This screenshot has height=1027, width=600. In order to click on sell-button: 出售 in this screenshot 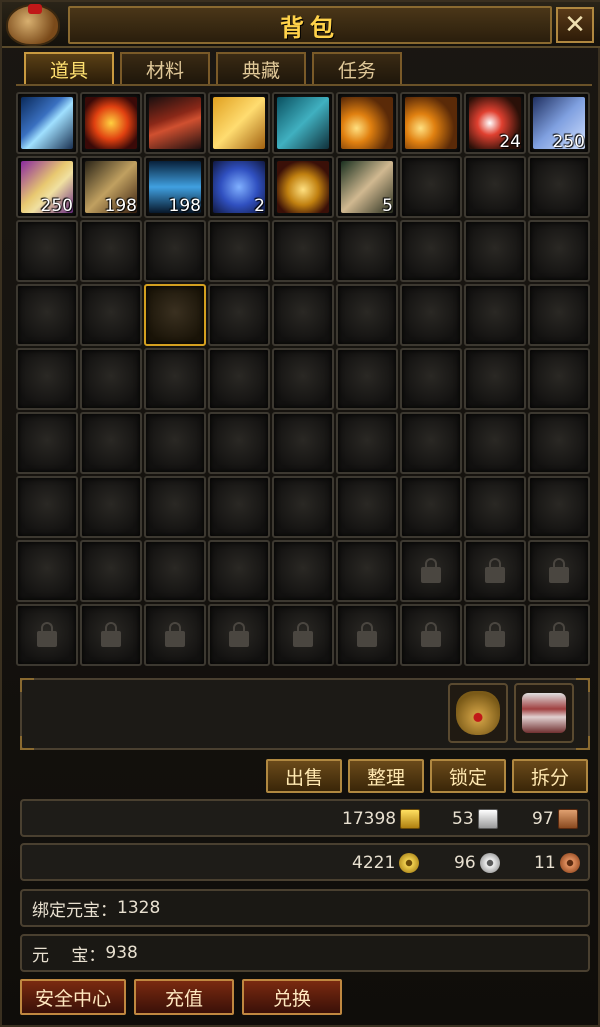, I will do `click(304, 776)`.